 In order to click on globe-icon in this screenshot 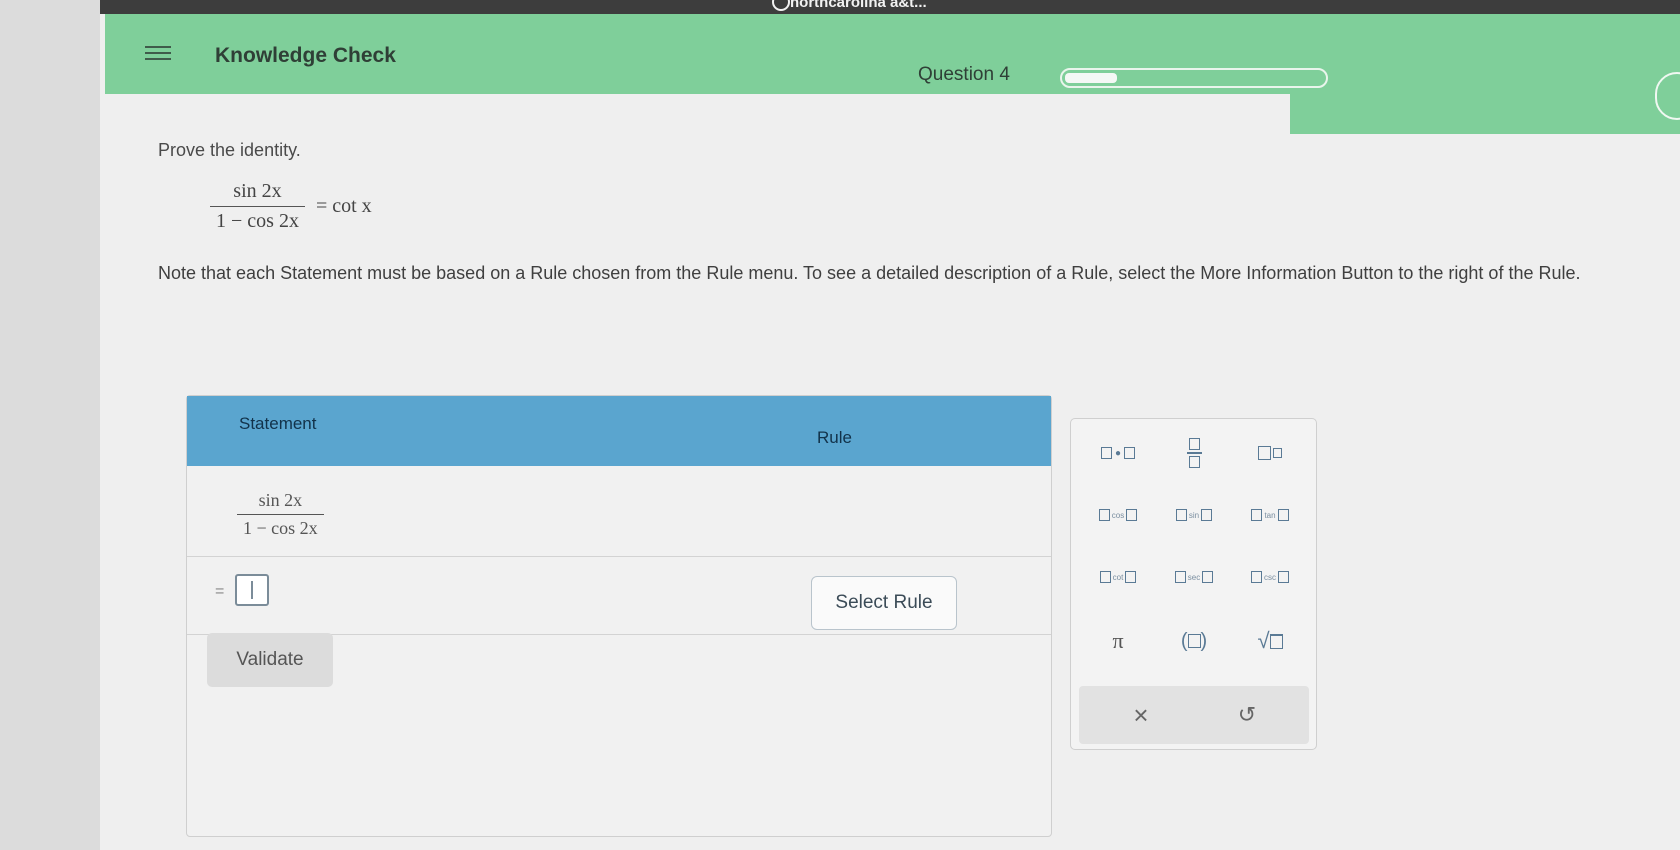, I will do `click(781, 5)`.